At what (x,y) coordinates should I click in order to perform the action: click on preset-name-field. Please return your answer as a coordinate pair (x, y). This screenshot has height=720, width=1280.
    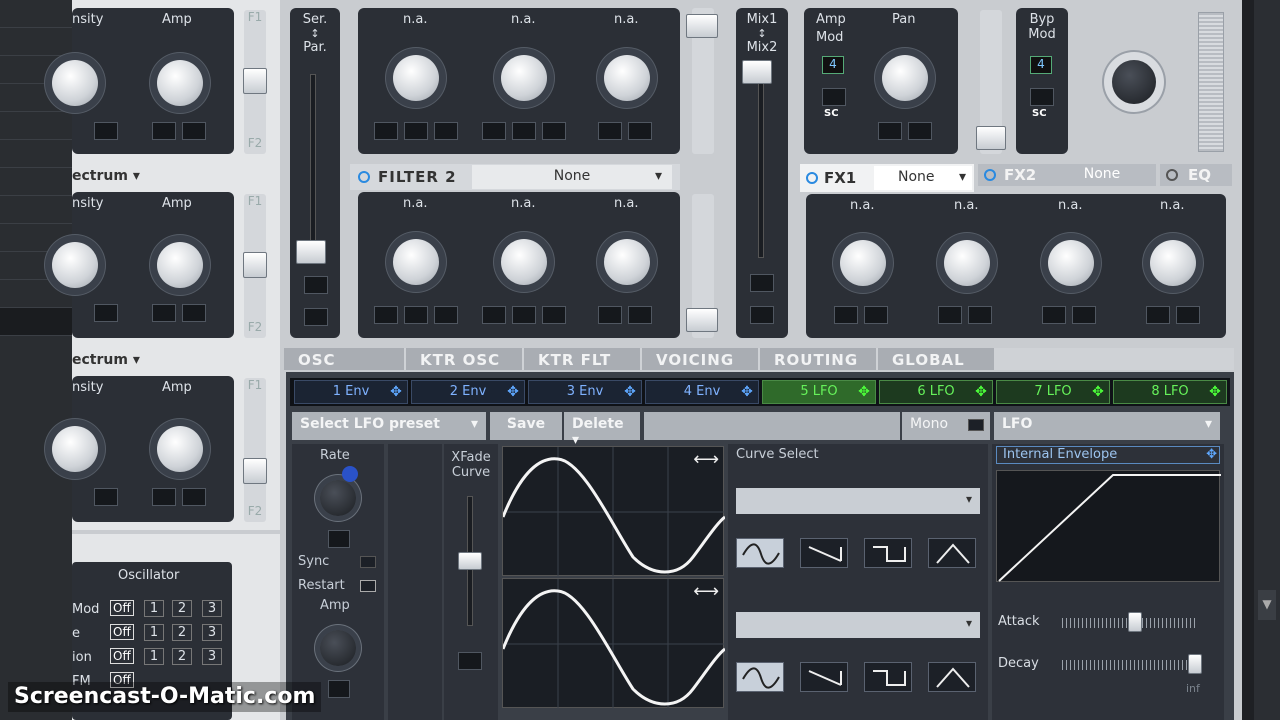
    Looking at the image, I should click on (772, 426).